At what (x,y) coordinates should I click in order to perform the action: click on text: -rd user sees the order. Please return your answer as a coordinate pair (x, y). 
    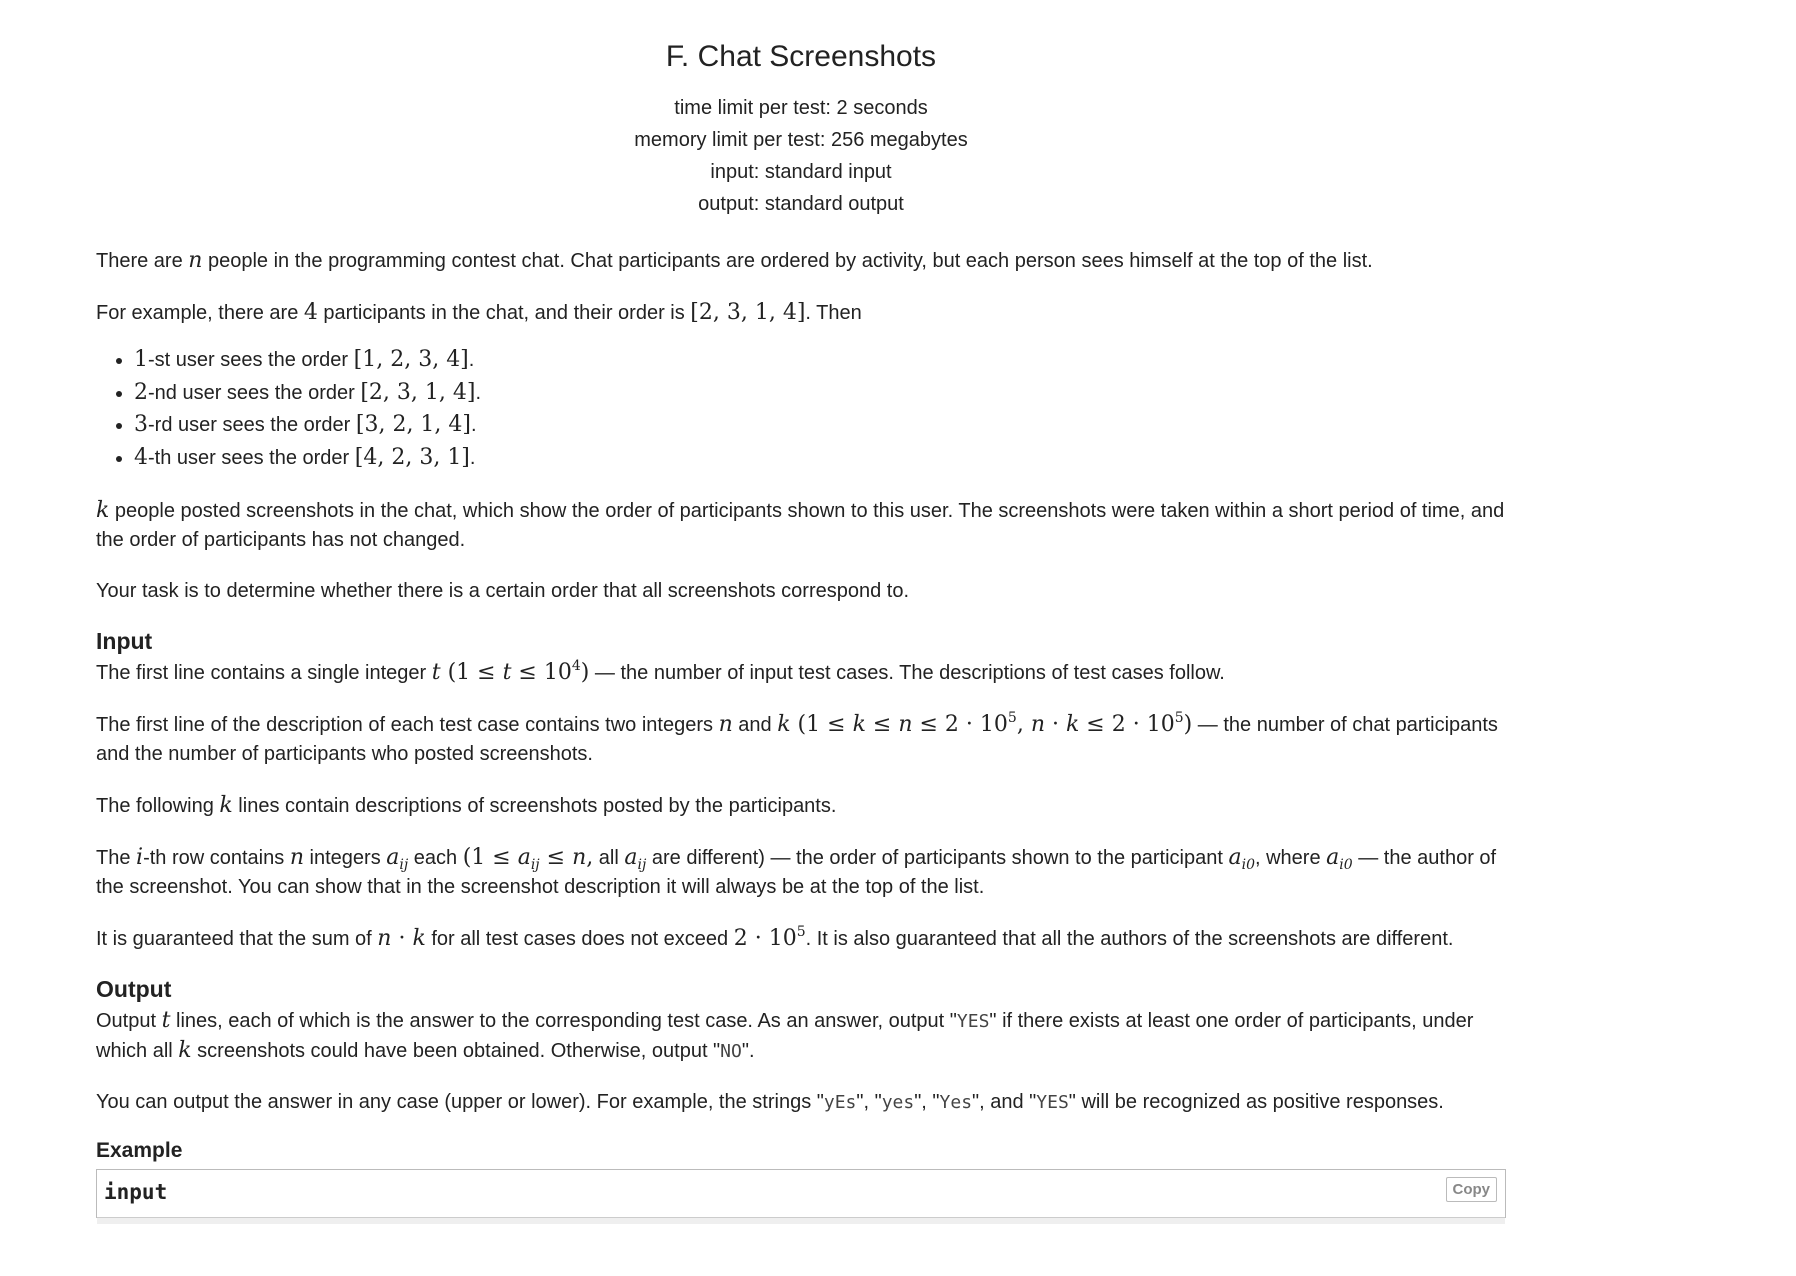
    Looking at the image, I should click on (252, 425).